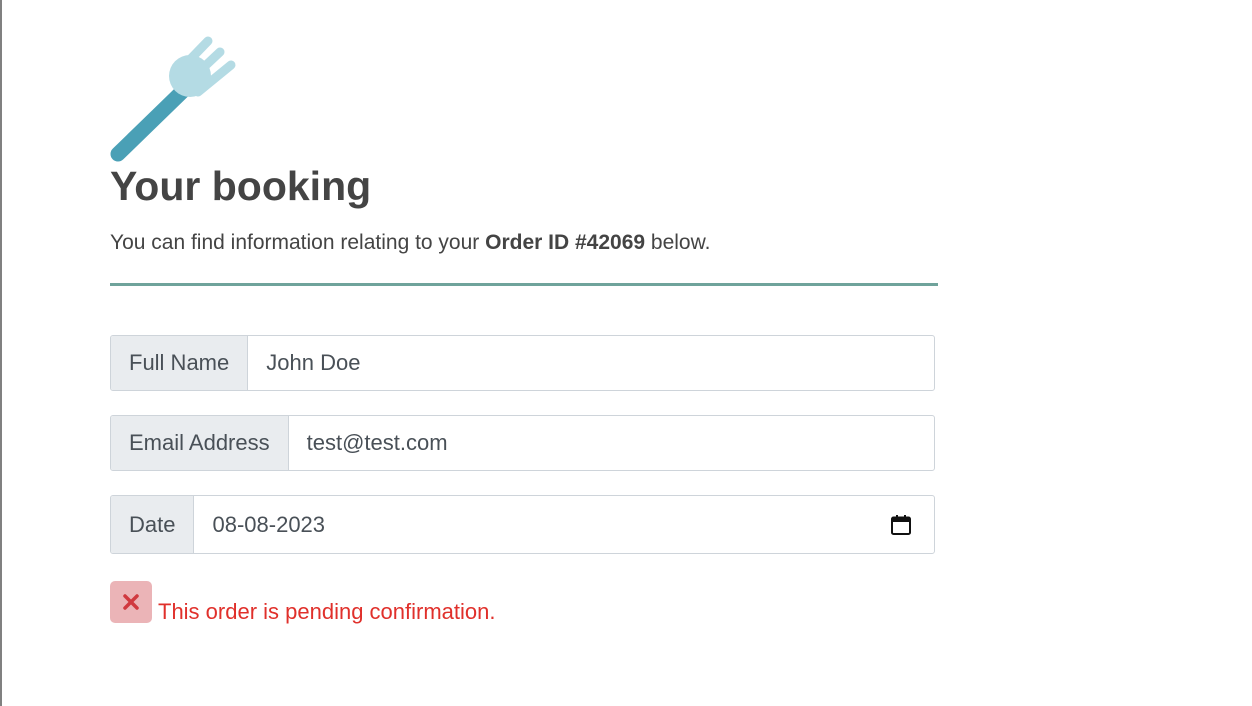 The height and width of the screenshot is (706, 1252). I want to click on email-field: test@test.com, so click(611, 443).